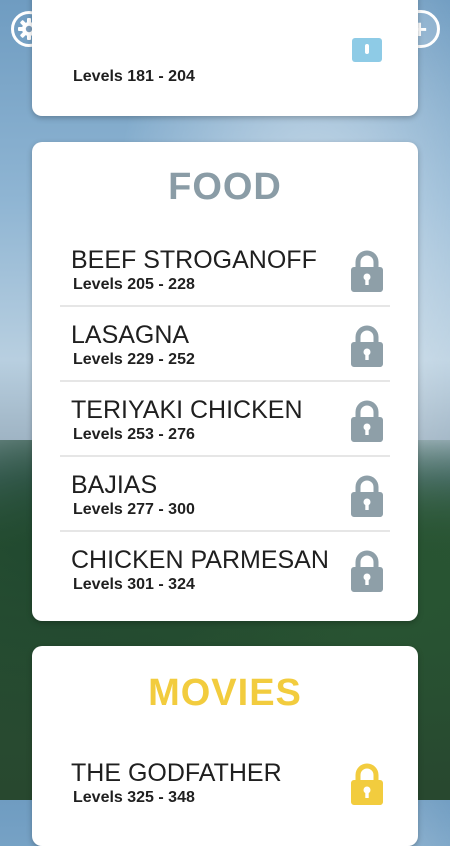 Image resolution: width=450 pixels, height=846 pixels. Describe the element at coordinates (134, 434) in the screenshot. I see `level-range: Levels 253 - 276` at that location.